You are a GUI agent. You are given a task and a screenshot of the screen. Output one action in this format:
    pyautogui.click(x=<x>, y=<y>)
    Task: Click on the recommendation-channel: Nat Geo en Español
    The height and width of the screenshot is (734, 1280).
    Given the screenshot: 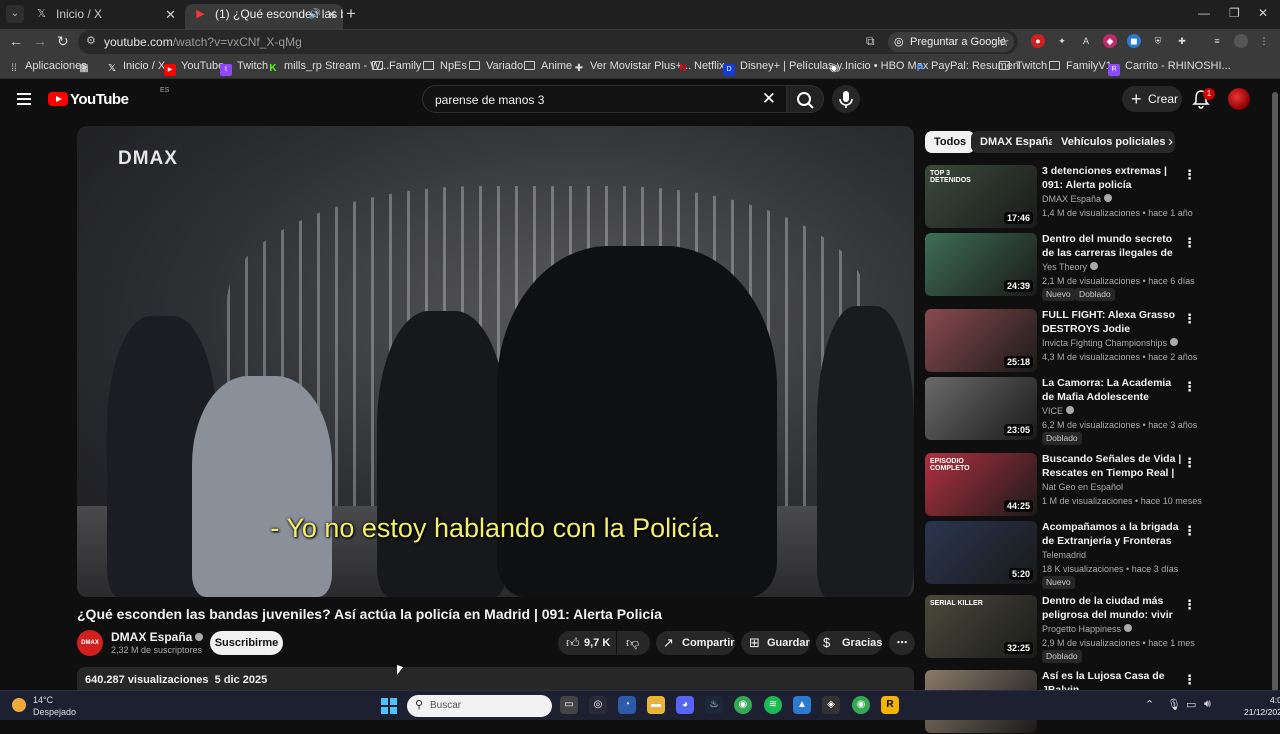 What is the action you would take?
    pyautogui.click(x=1082, y=487)
    